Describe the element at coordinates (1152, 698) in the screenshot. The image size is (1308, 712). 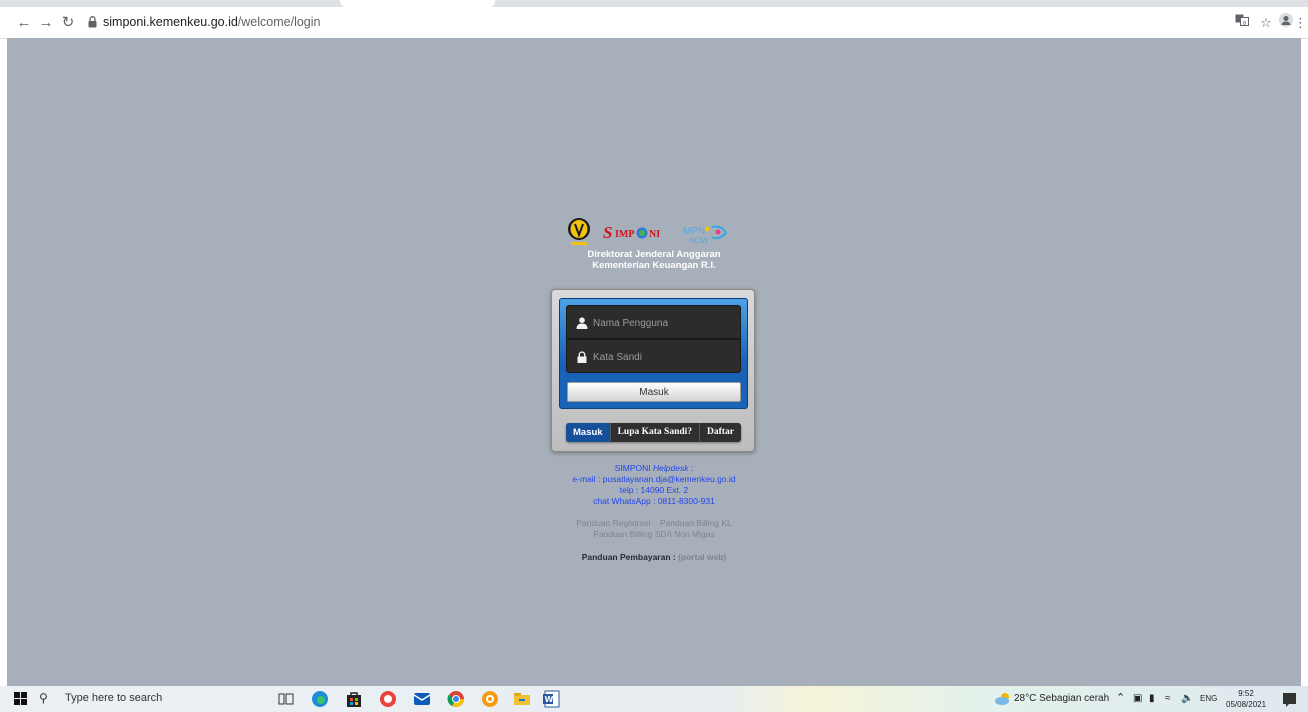
I see `battery-icon: ▮` at that location.